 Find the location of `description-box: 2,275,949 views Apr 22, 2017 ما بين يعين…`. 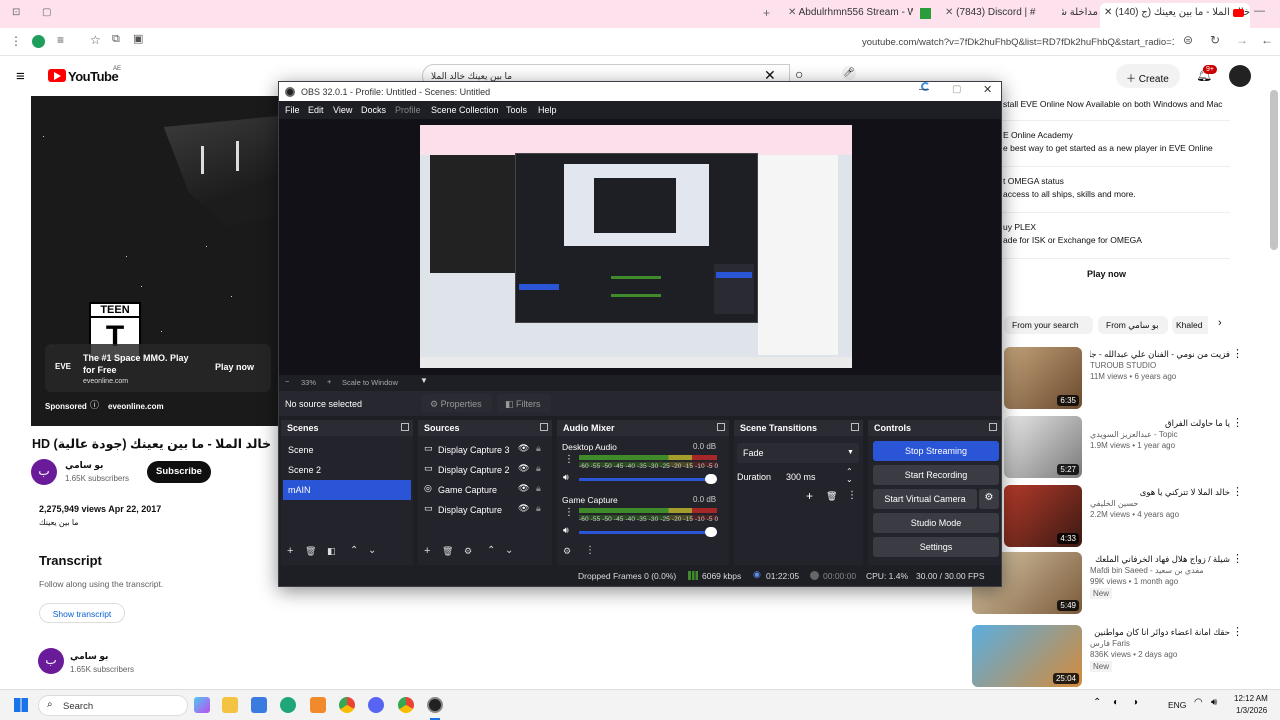

description-box: 2,275,949 views Apr 22, 2017 ما بين يعين… is located at coordinates (154, 517).